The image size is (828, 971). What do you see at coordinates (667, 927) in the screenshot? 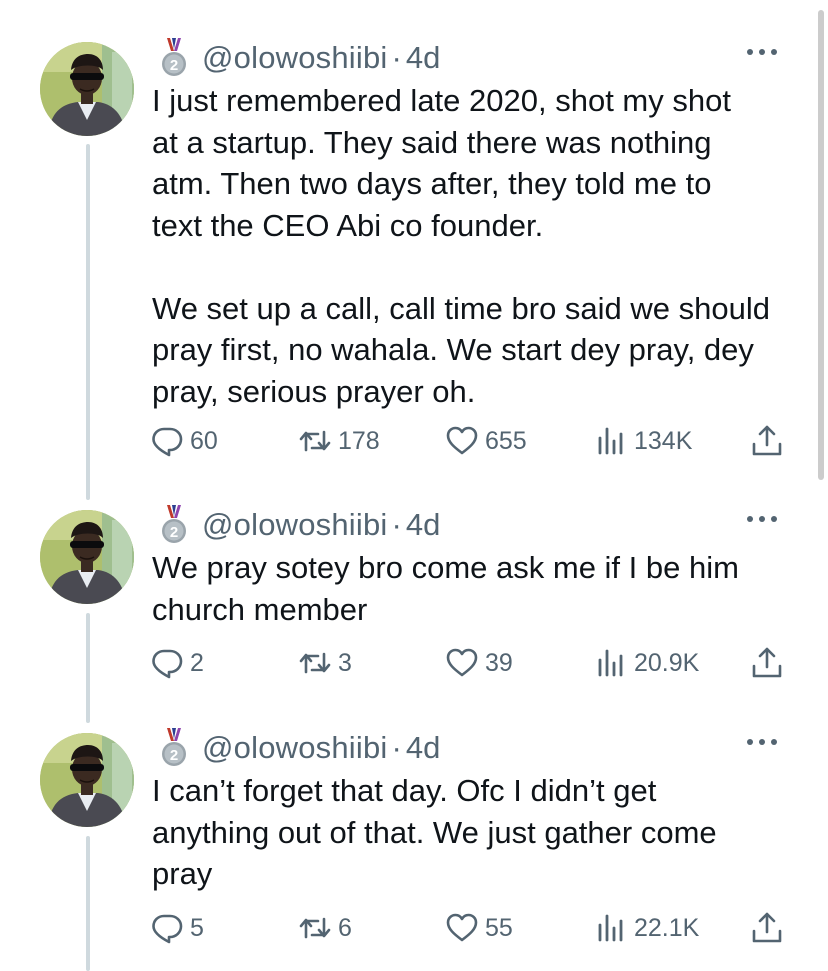
I see `view-count: 22.1K` at bounding box center [667, 927].